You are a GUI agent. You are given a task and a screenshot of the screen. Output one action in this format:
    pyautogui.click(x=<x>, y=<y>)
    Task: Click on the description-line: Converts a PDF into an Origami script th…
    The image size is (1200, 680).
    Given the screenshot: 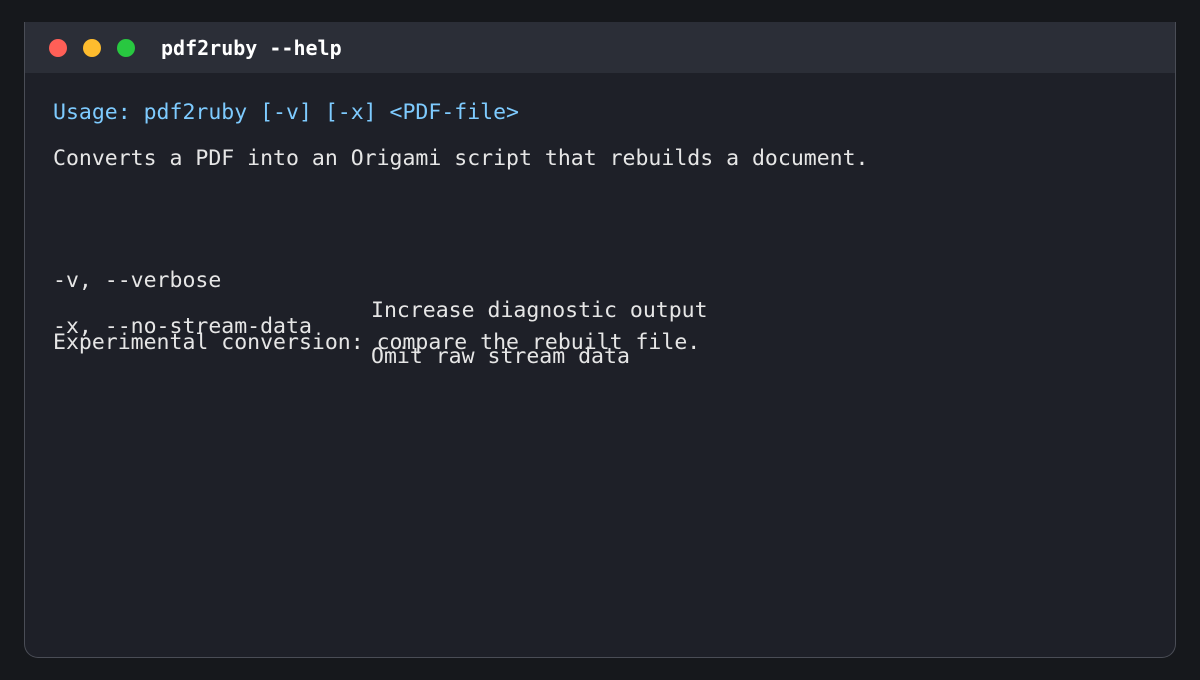 What is the action you would take?
    pyautogui.click(x=461, y=158)
    